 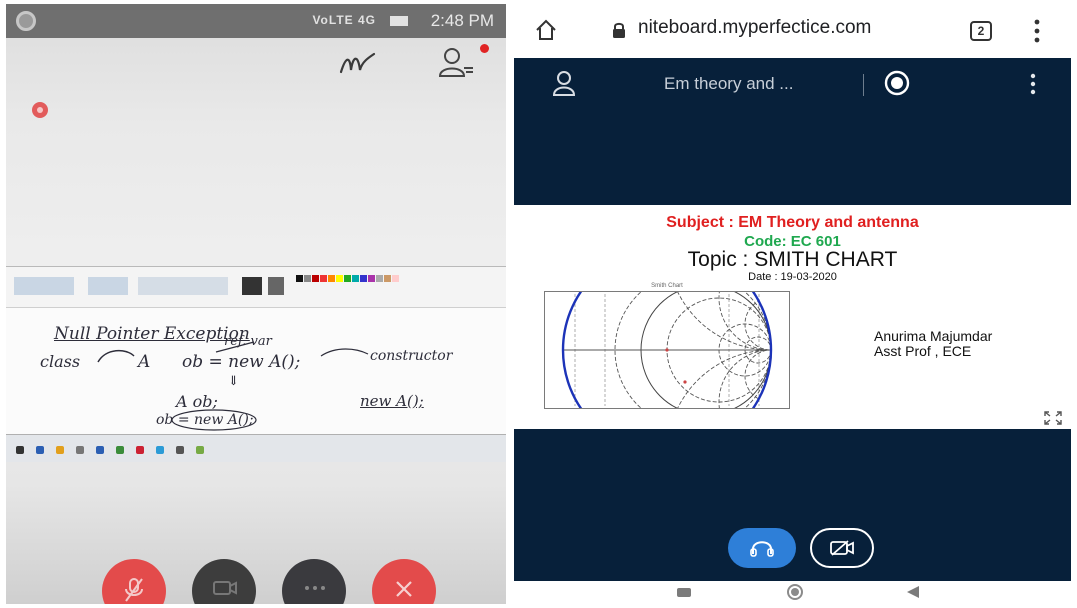 I want to click on participants-icon, so click(x=456, y=62).